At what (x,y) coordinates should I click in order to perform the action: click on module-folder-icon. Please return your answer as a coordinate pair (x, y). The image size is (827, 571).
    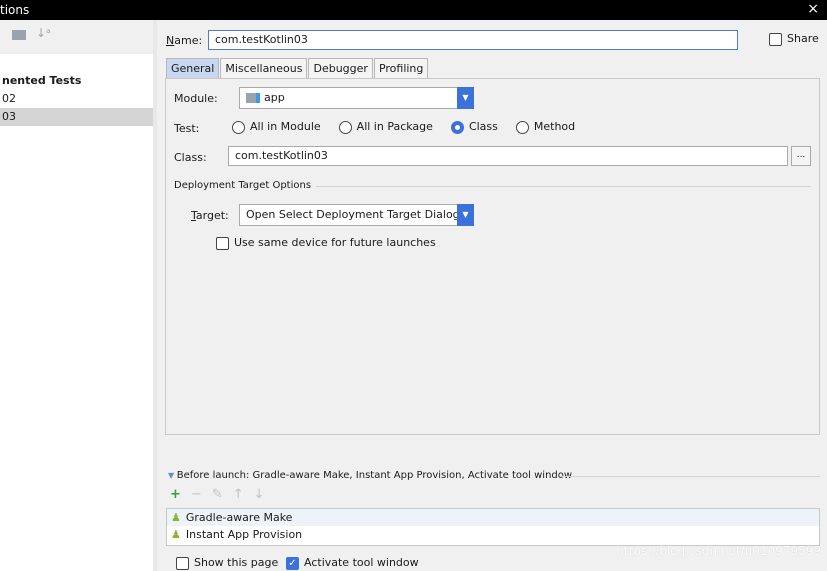
    Looking at the image, I should click on (253, 98).